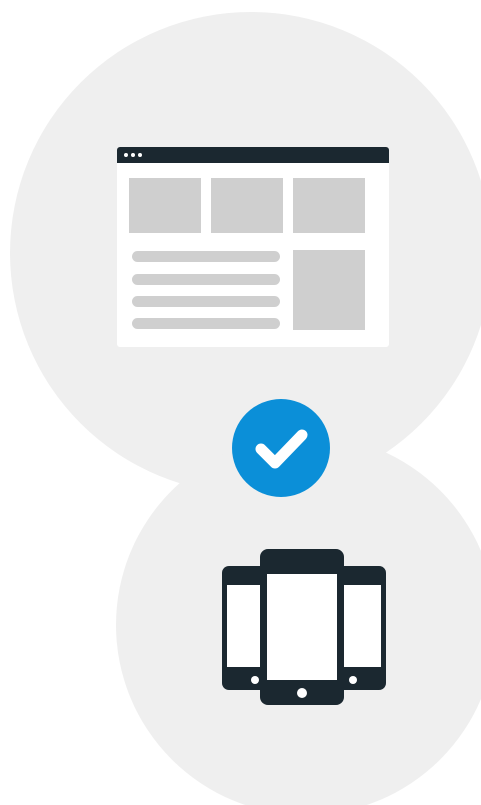 Image resolution: width=481 pixels, height=805 pixels. I want to click on browser-window-icon, so click(253, 247).